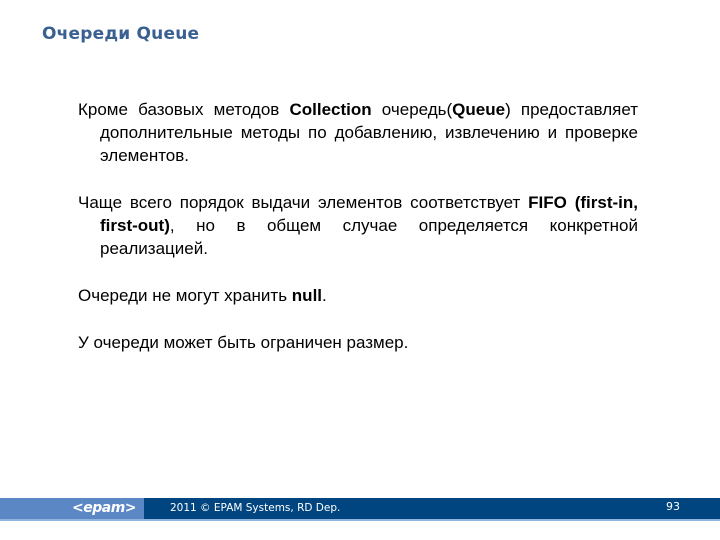  I want to click on text-run: Кроме базовых методов, so click(184, 109).